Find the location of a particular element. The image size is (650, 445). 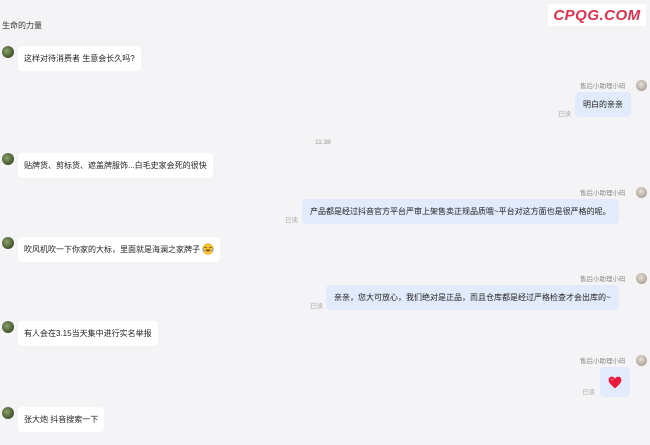

watermark: CPQG.COM is located at coordinates (597, 15).